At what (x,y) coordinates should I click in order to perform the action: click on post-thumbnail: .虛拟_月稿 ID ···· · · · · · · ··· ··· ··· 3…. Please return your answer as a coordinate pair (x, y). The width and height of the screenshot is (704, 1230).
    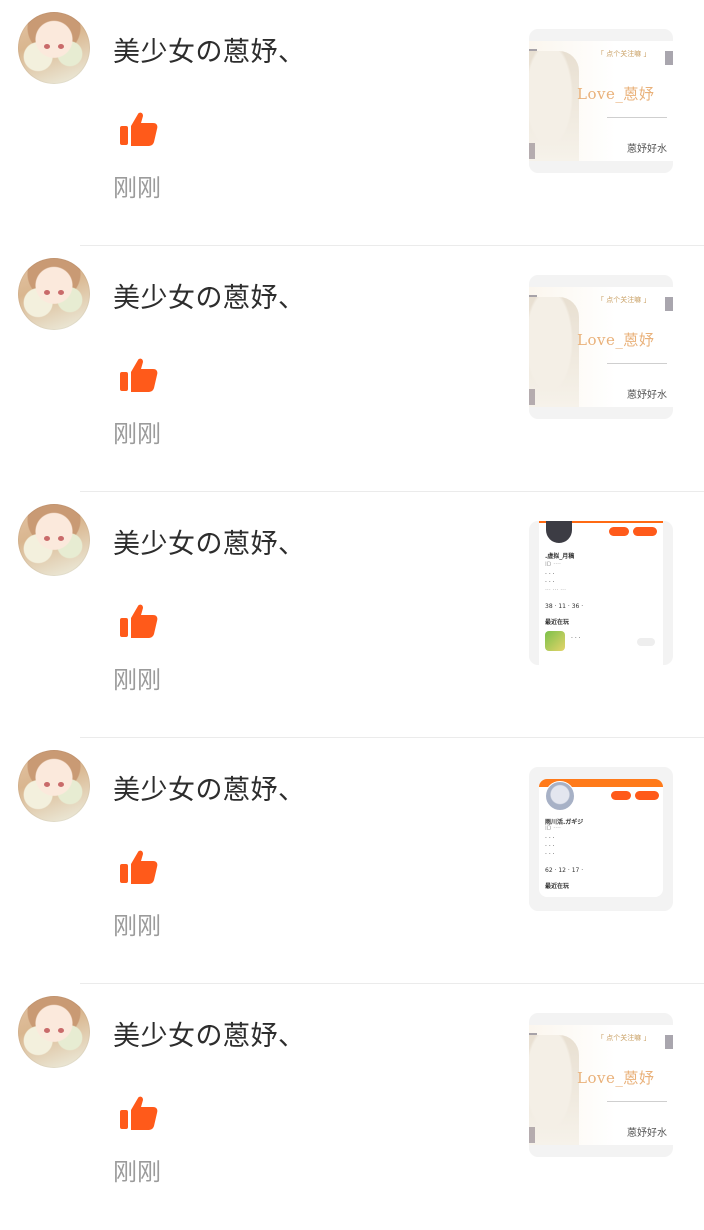
    Looking at the image, I should click on (601, 593).